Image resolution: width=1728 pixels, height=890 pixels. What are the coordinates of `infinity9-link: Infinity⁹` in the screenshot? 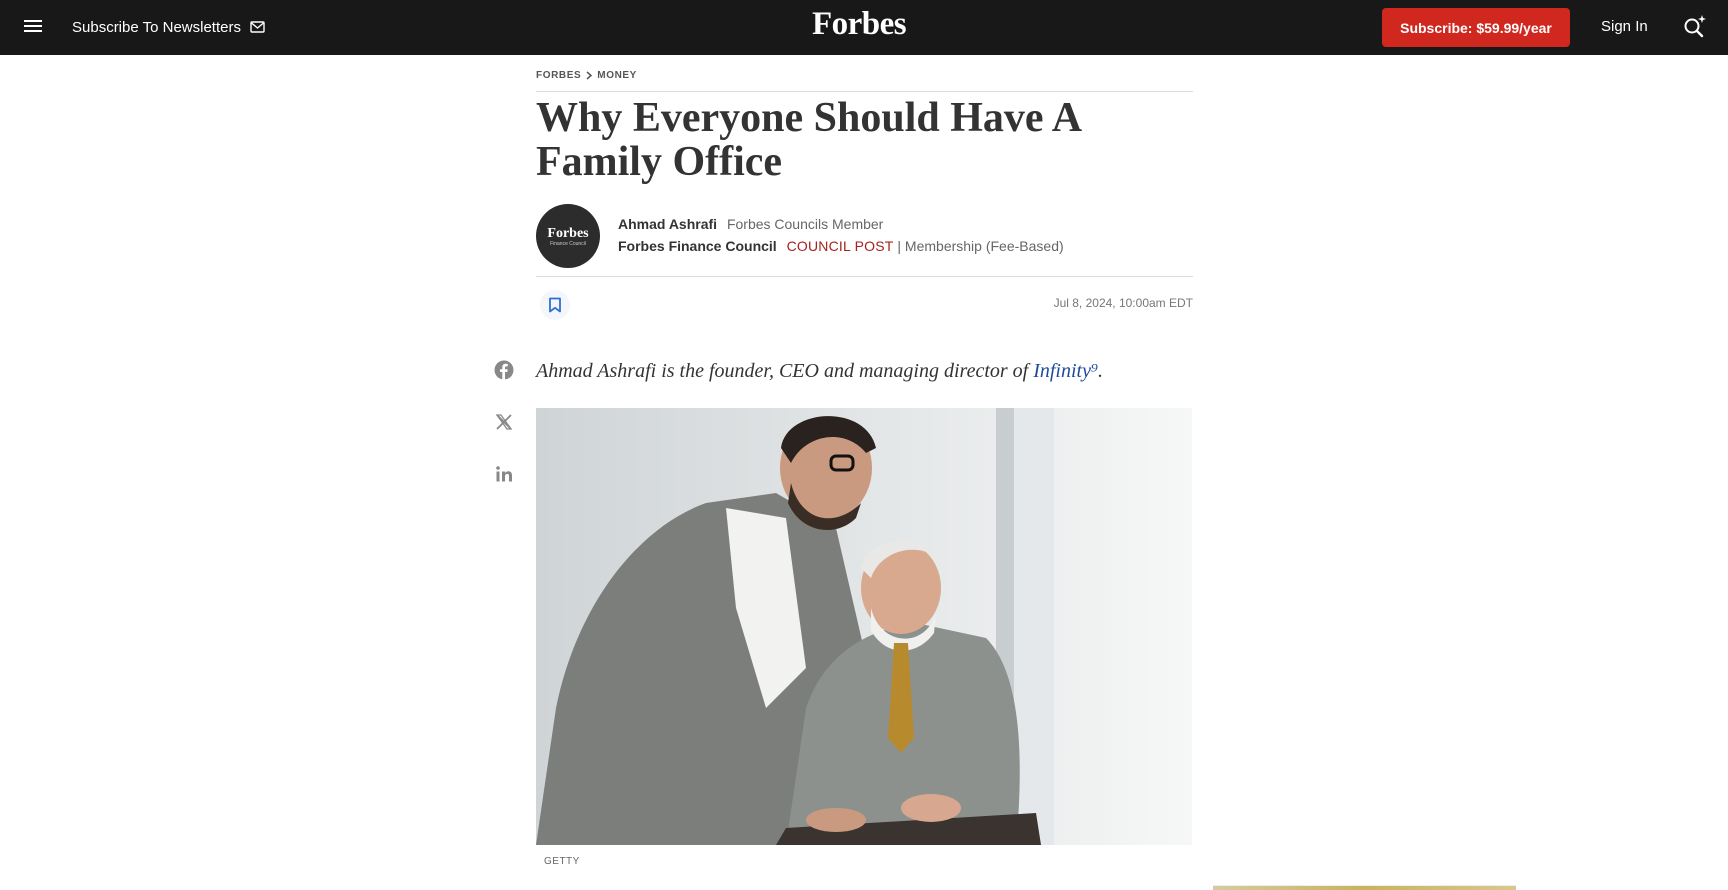 It's located at (1065, 371).